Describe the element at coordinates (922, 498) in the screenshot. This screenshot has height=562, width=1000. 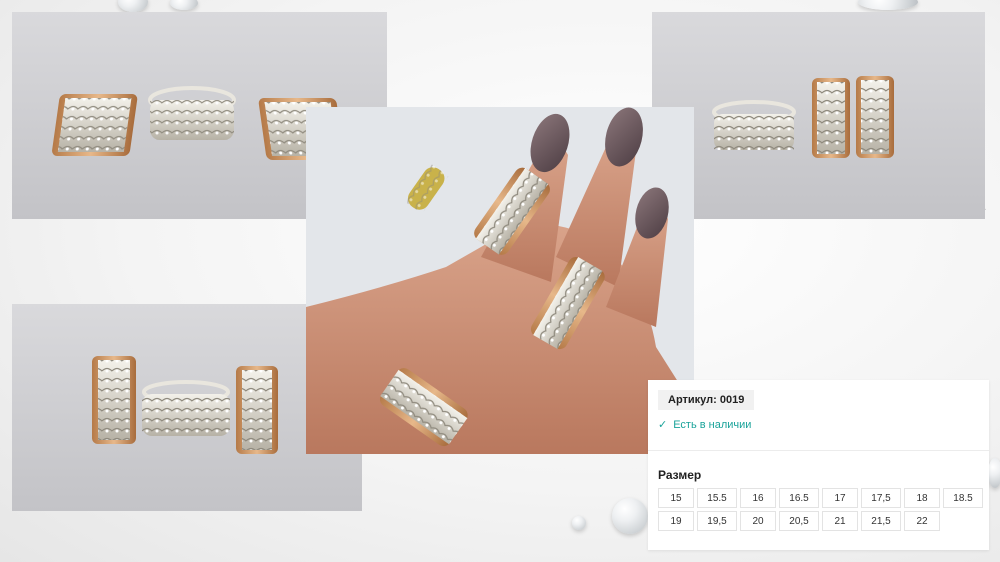
I see `size-option: 18` at that location.